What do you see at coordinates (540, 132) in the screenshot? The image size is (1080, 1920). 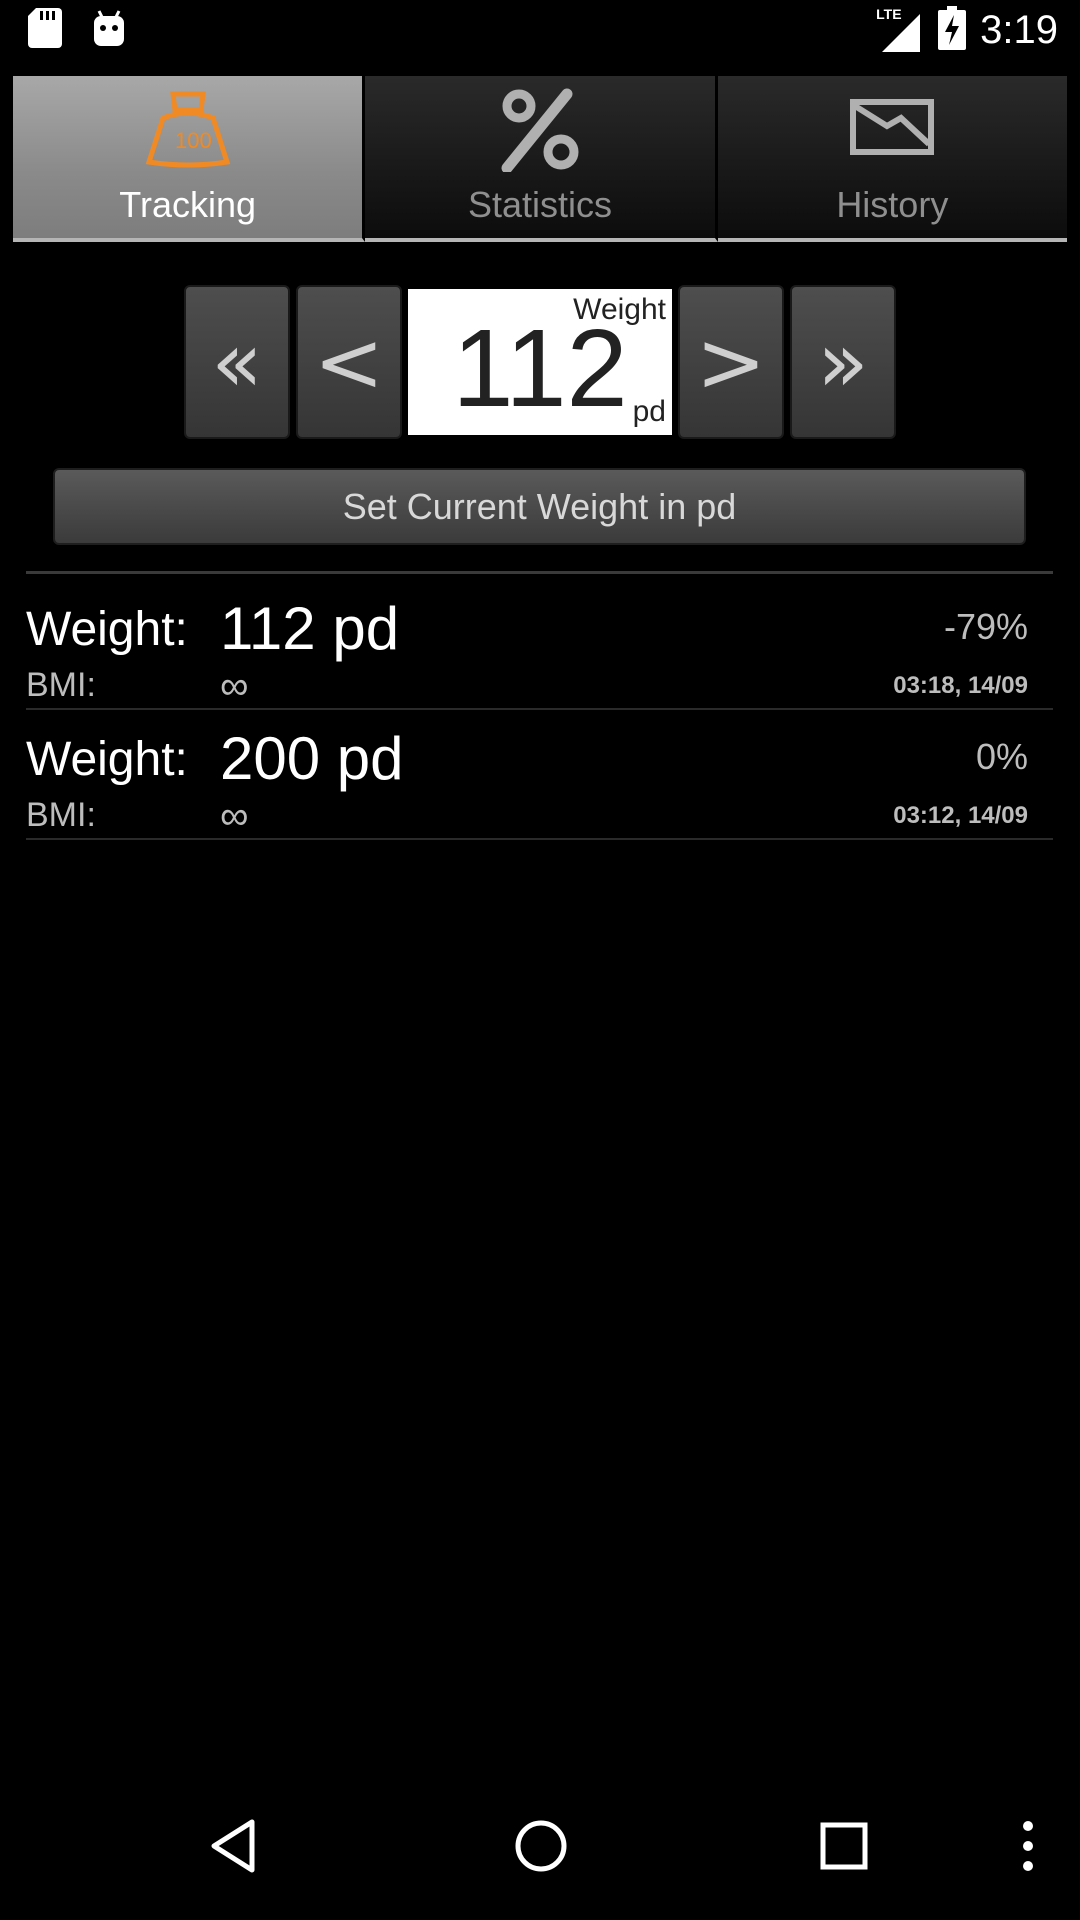 I see `percent-icon` at bounding box center [540, 132].